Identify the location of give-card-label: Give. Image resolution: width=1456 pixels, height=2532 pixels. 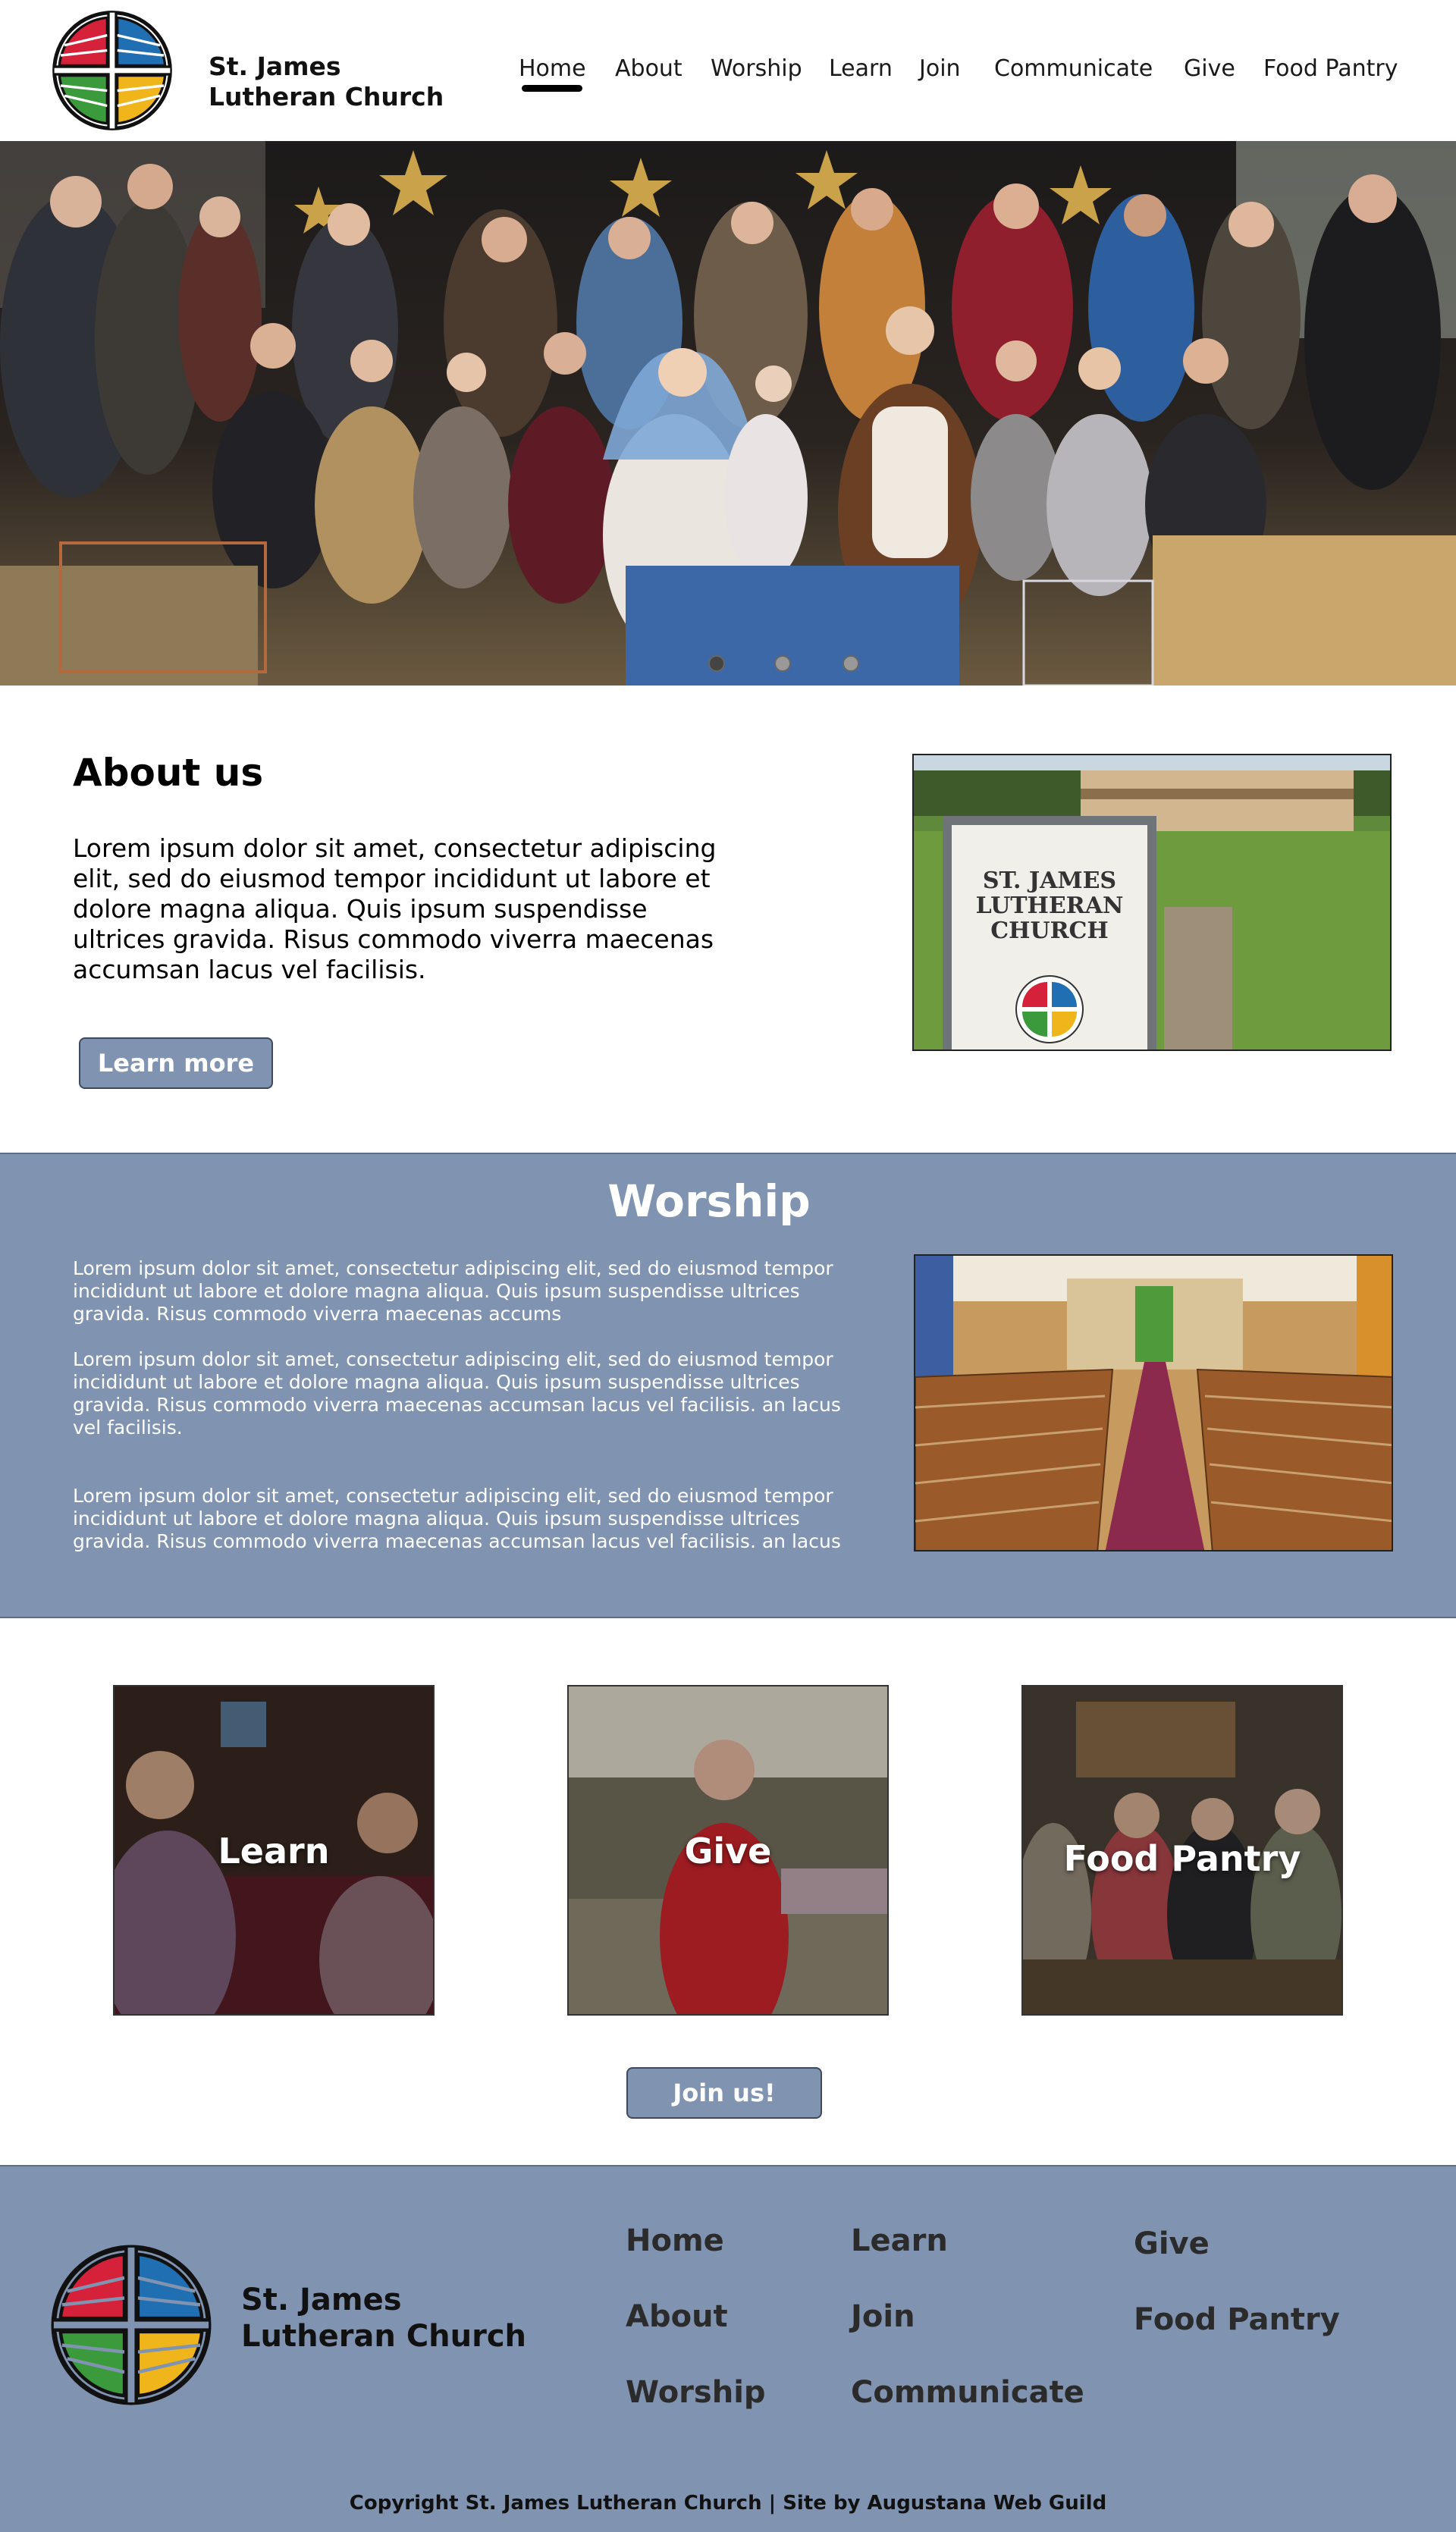
(728, 1851).